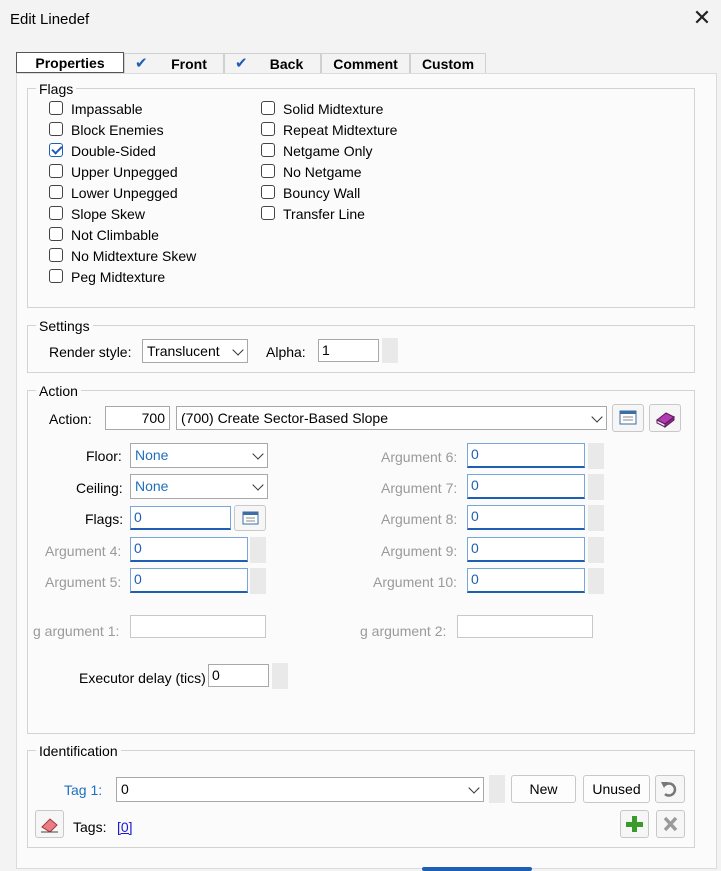  What do you see at coordinates (90, 827) in the screenshot?
I see `tags-label: Tags:` at bounding box center [90, 827].